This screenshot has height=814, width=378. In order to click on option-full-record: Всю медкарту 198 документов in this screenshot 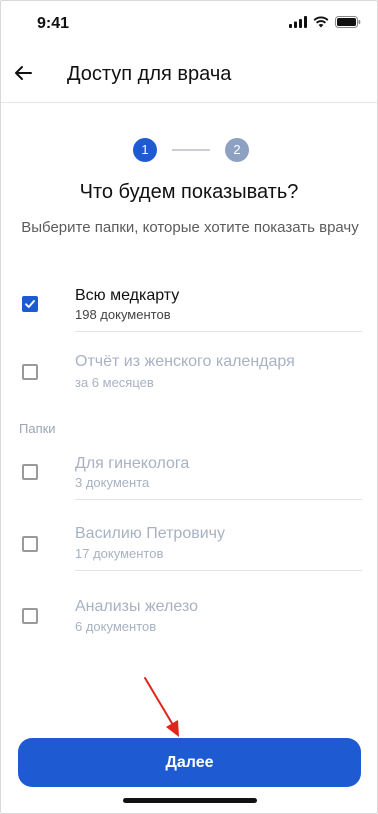, I will do `click(189, 313)`.